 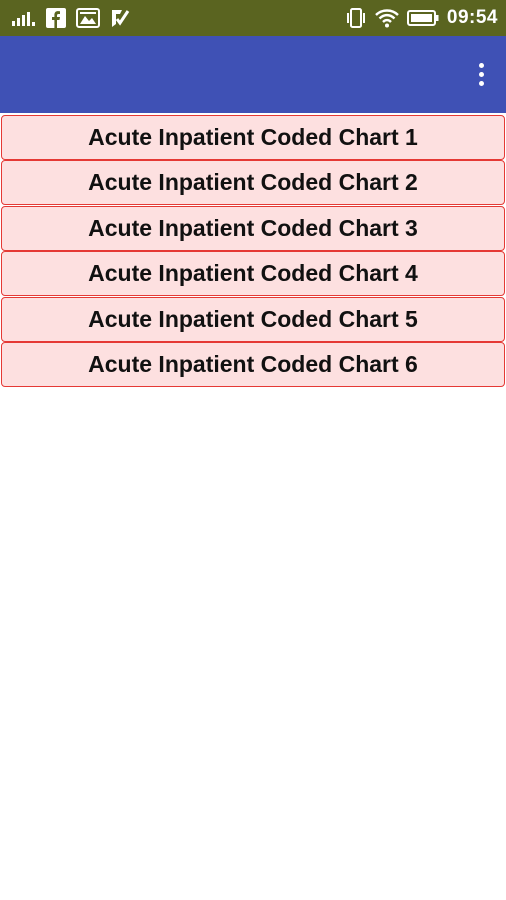 I want to click on vibrate-icon, so click(x=356, y=18).